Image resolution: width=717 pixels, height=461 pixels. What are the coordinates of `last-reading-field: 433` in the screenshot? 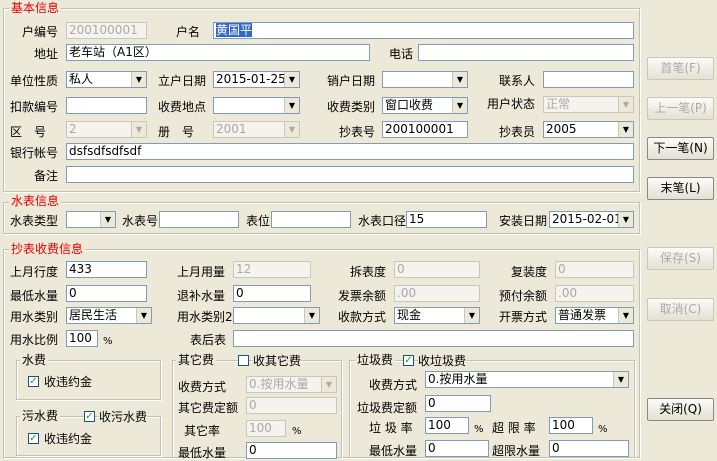 It's located at (106, 269).